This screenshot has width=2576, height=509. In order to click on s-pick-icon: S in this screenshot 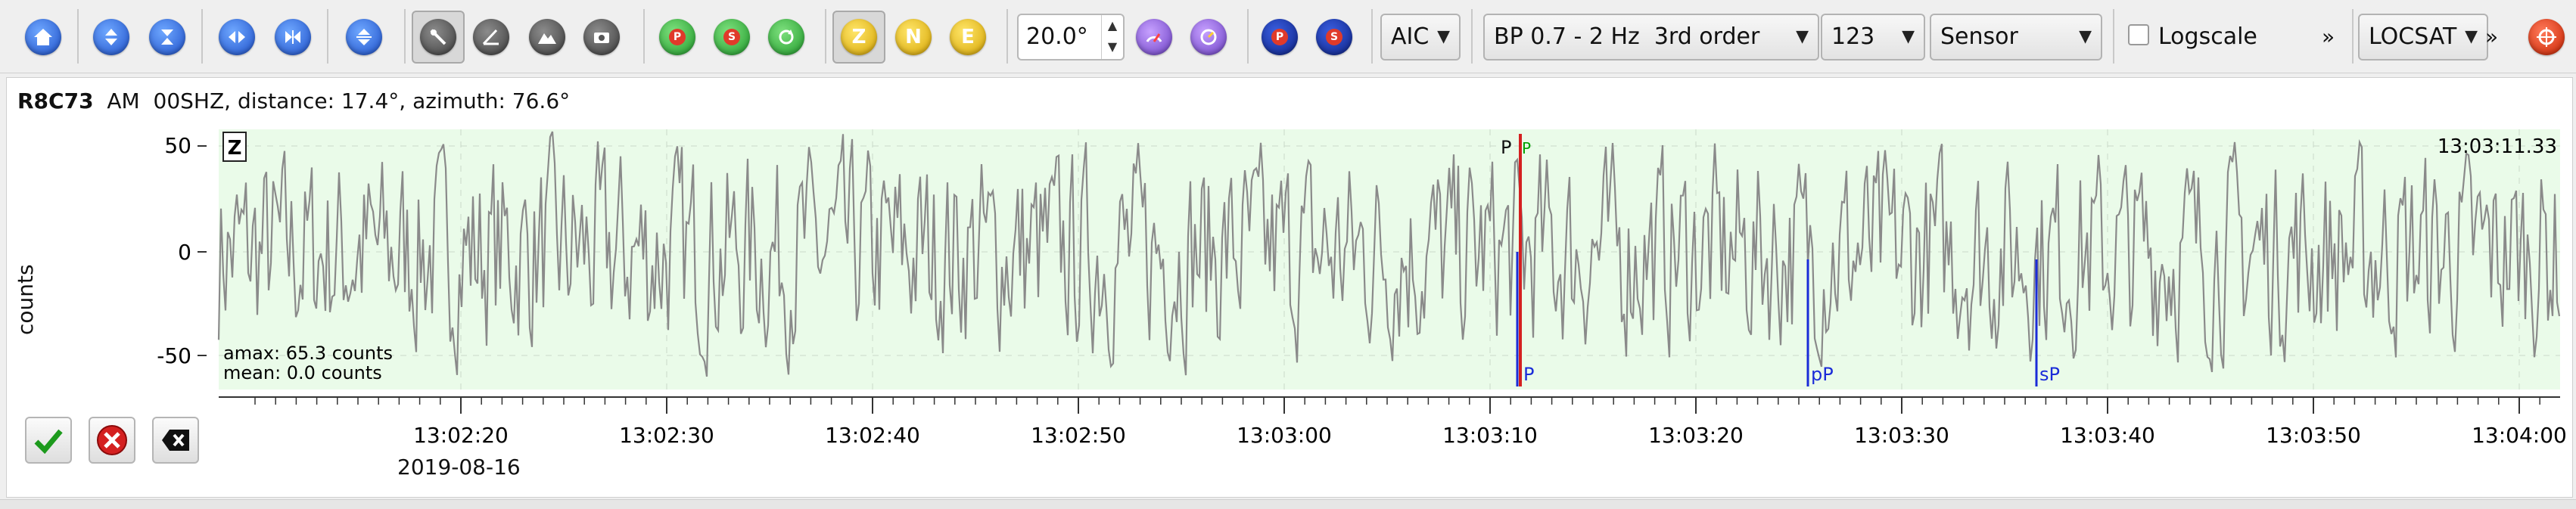, I will do `click(732, 37)`.